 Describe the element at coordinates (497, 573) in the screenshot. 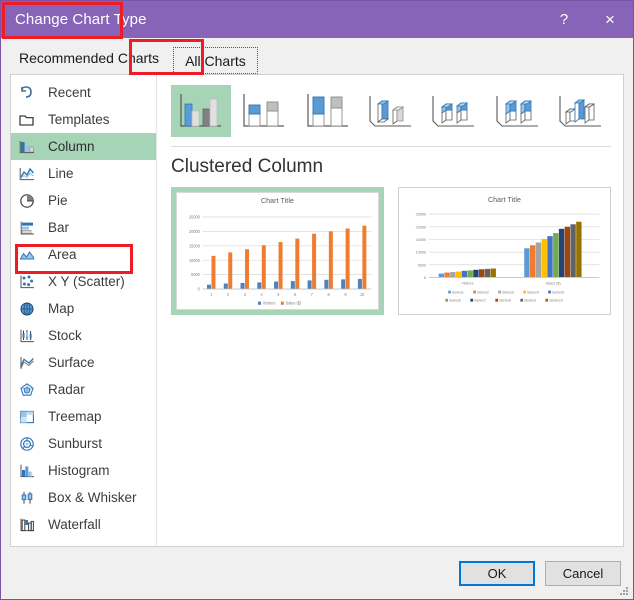

I see `ok-button: OK` at that location.